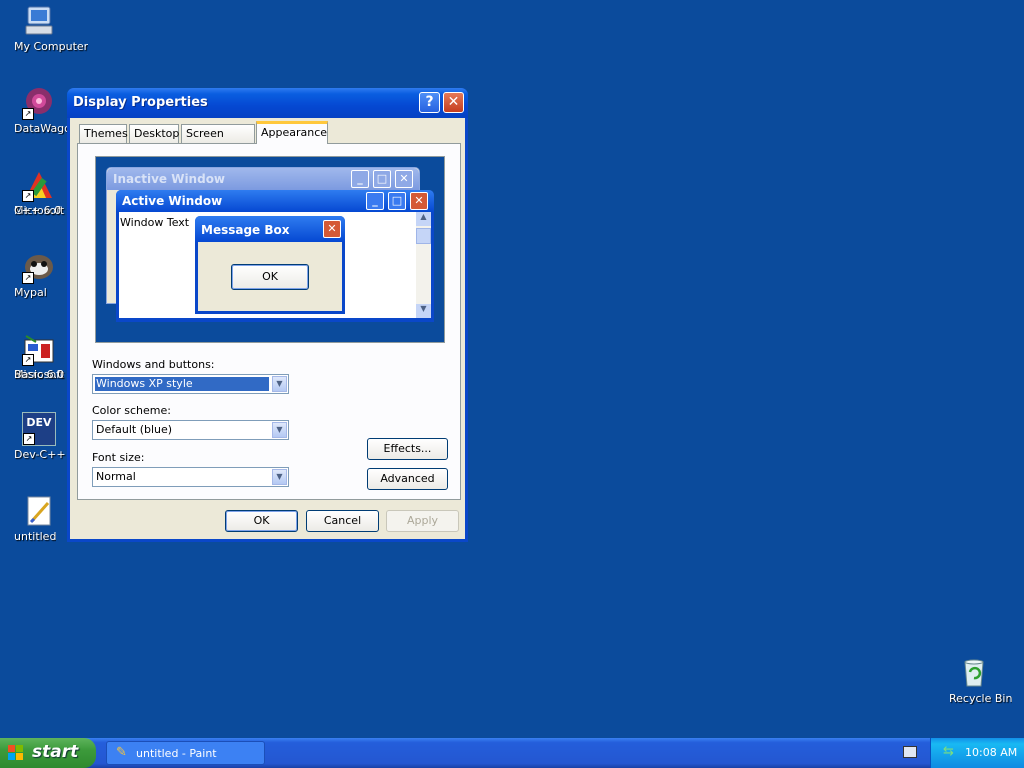 Image resolution: width=1024 pixels, height=768 pixels. Describe the element at coordinates (948, 751) in the screenshot. I see `network-icon: ⇆` at that location.